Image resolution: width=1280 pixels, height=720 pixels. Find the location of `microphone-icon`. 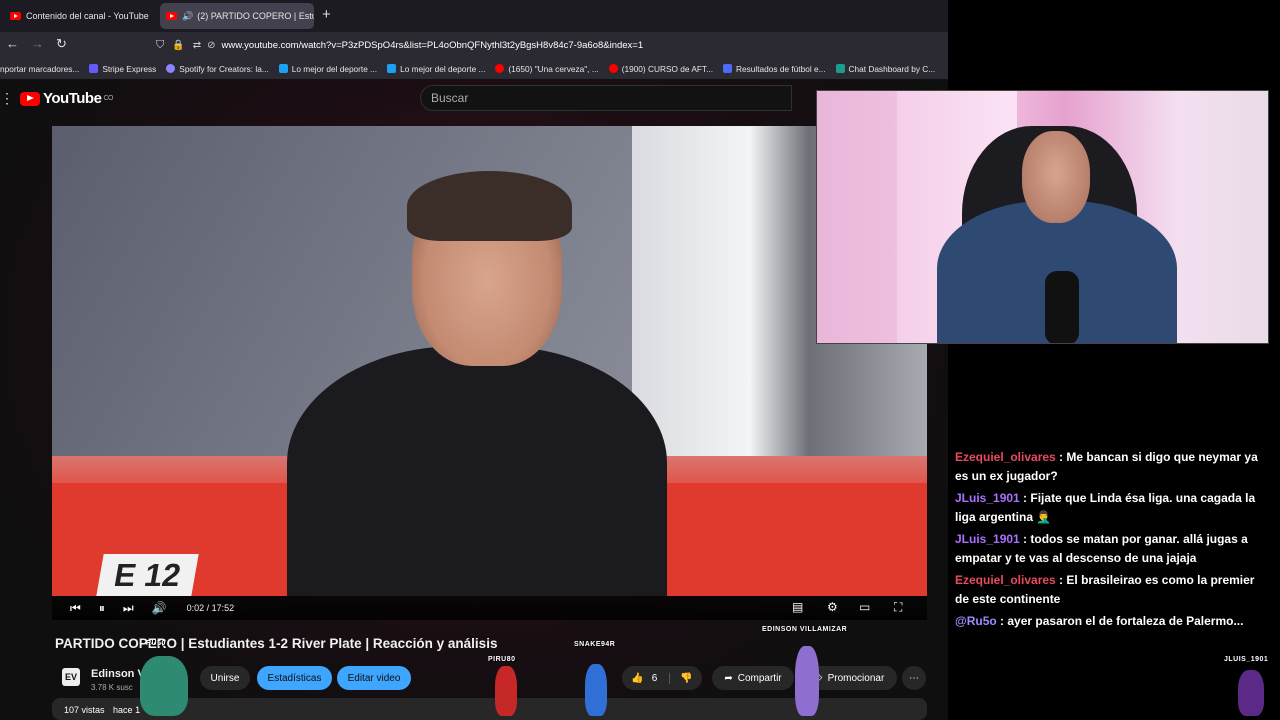

microphone-icon is located at coordinates (1062, 307).